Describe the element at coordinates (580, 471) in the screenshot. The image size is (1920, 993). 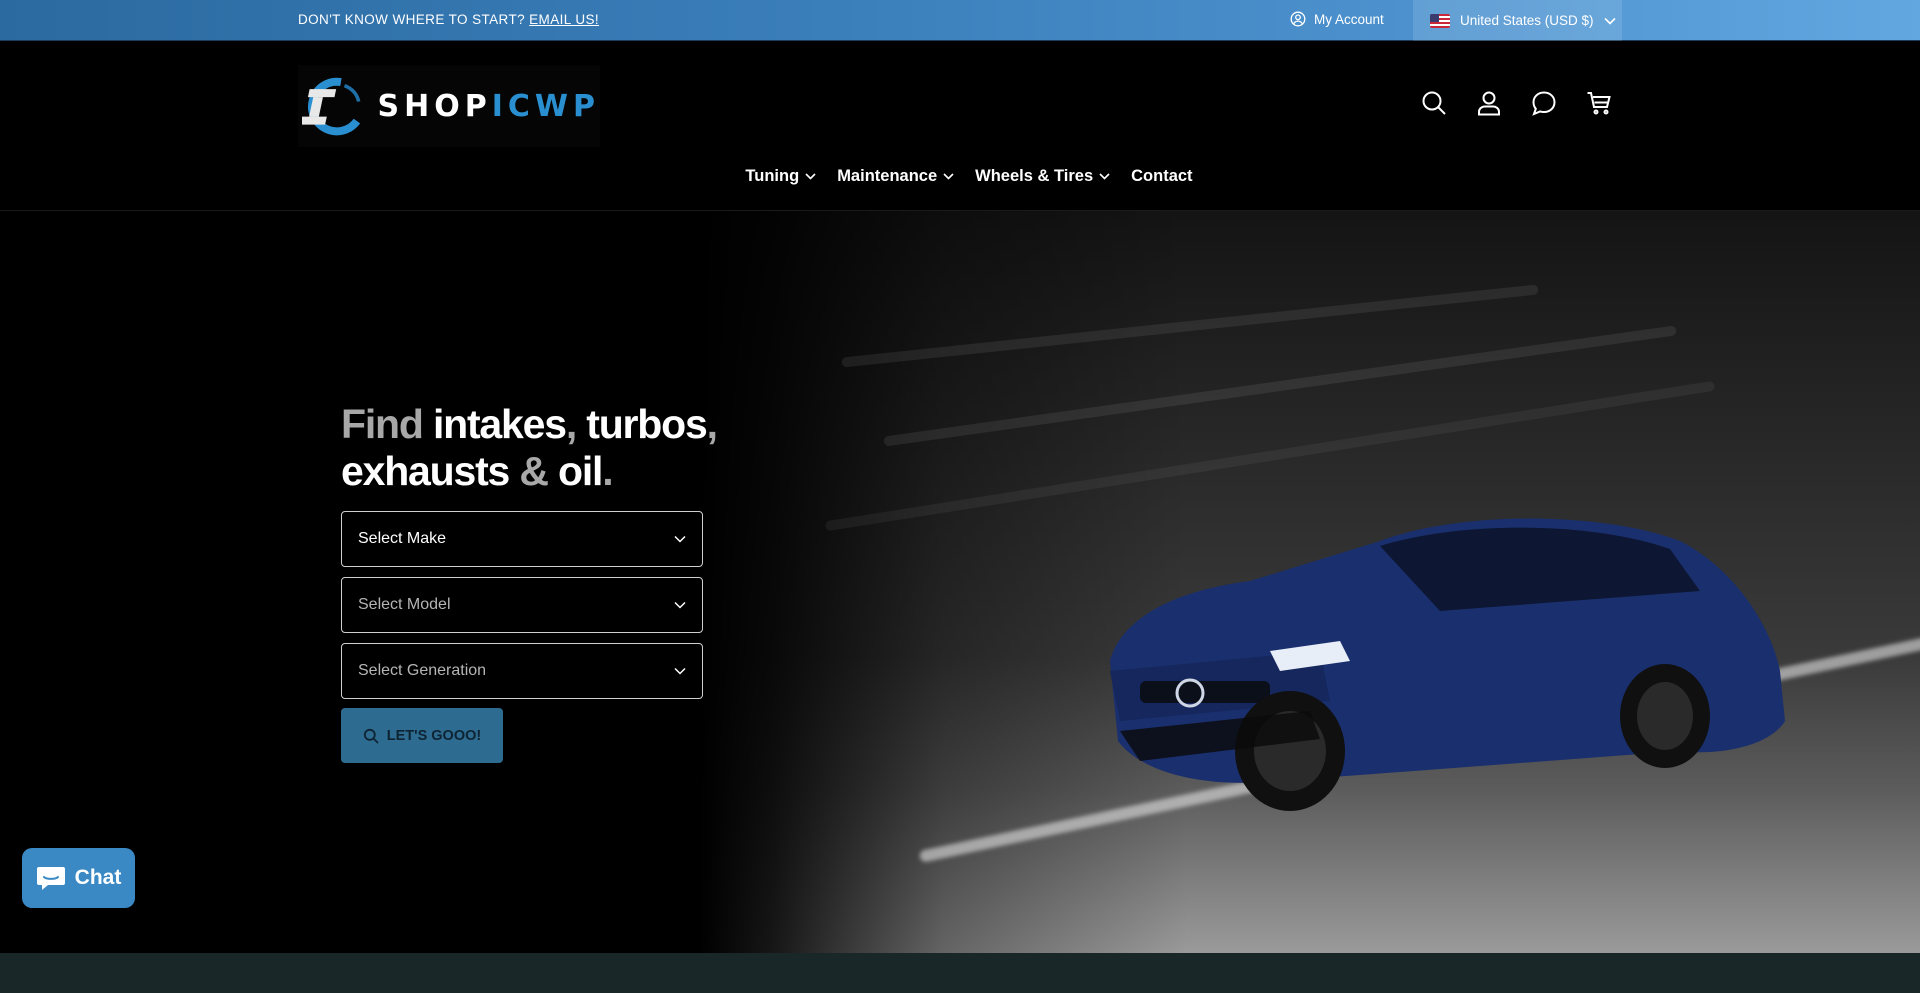
I see `hero-title-oil: oil` at that location.